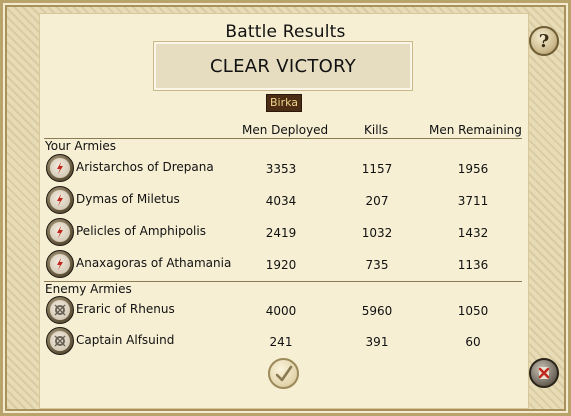  I want to click on men-deployed-value: 2419, so click(281, 233).